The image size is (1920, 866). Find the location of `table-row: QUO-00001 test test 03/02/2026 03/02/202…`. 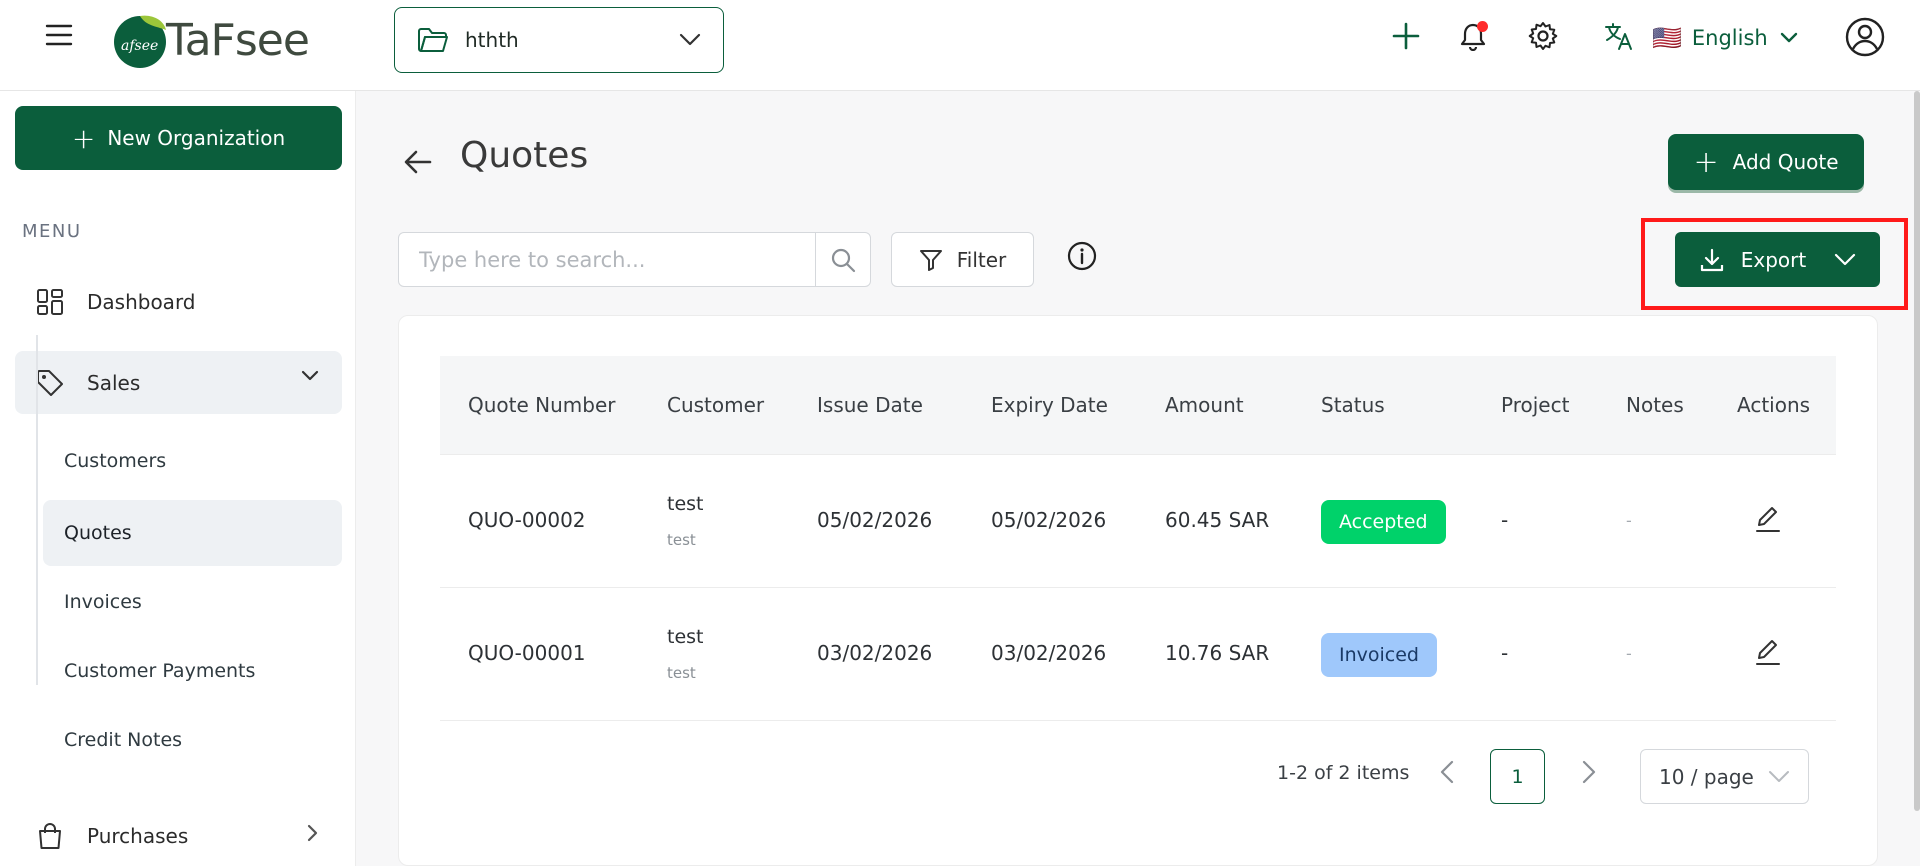

table-row: QUO-00001 test test 03/02/2026 03/02/202… is located at coordinates (1138, 654).